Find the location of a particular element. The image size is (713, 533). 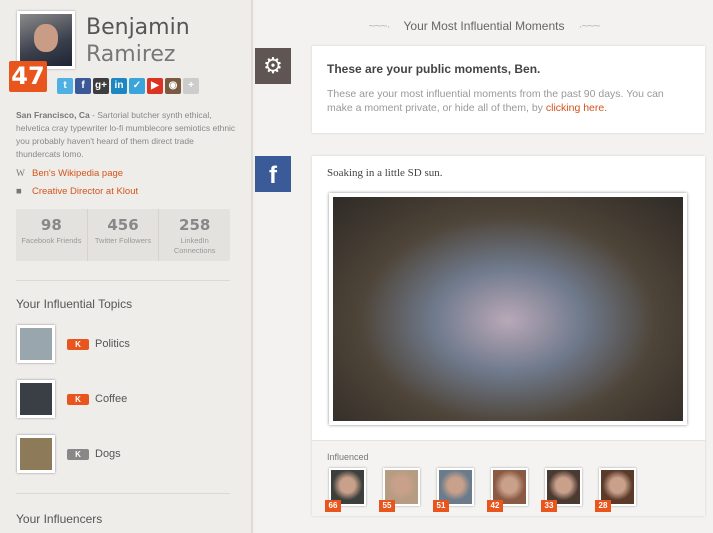

influenced-user-avatar: 51 is located at coordinates (453, 490).